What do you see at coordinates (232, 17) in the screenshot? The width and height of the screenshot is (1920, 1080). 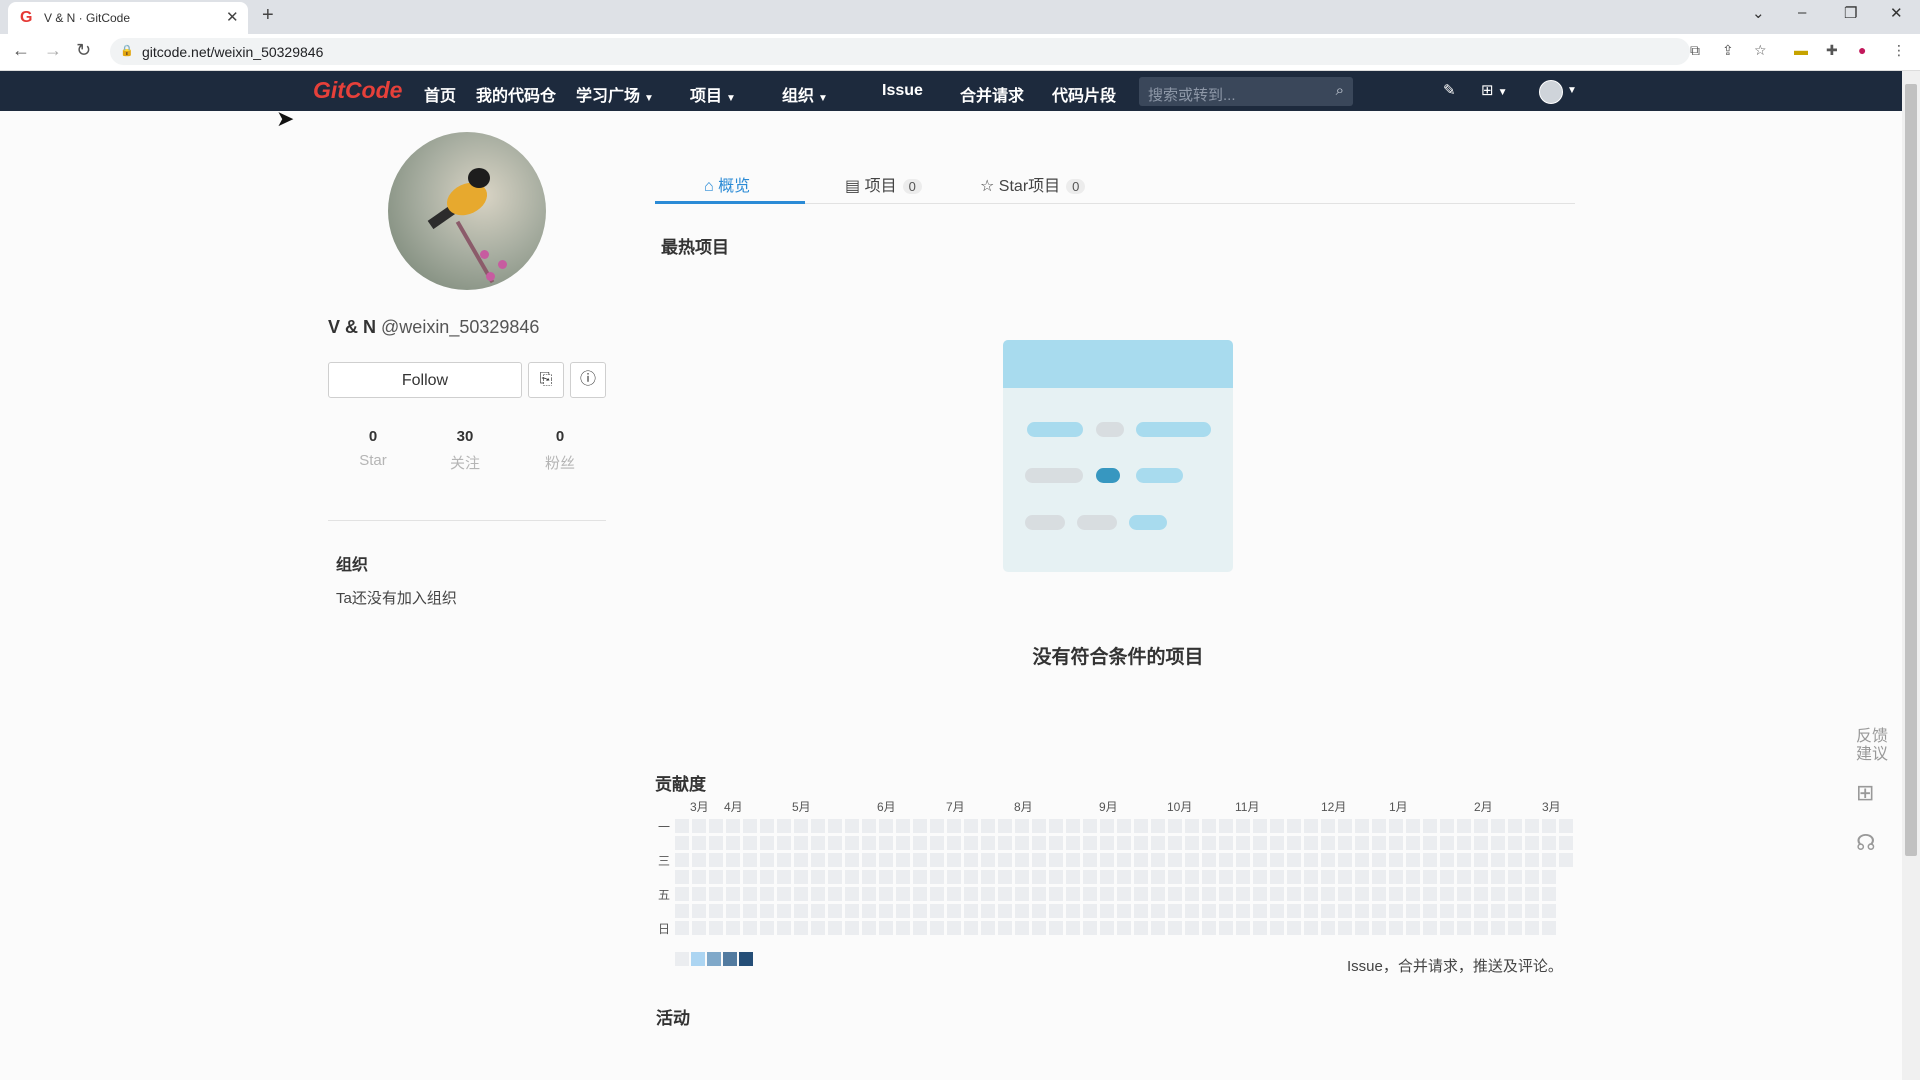 I see `close-tab-icon: ✕` at bounding box center [232, 17].